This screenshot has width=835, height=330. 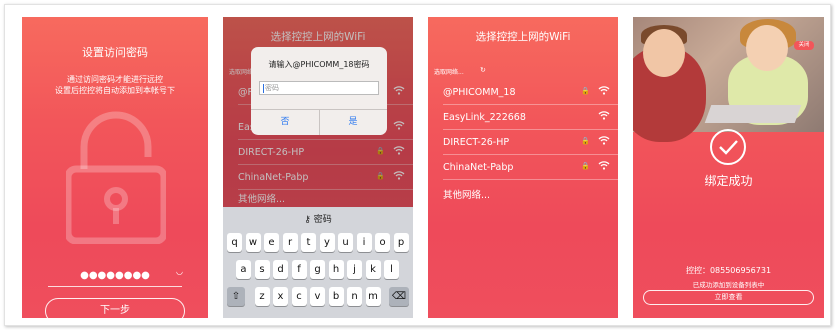 What do you see at coordinates (272, 88) in the screenshot?
I see `password-placeholder: 密码` at bounding box center [272, 88].